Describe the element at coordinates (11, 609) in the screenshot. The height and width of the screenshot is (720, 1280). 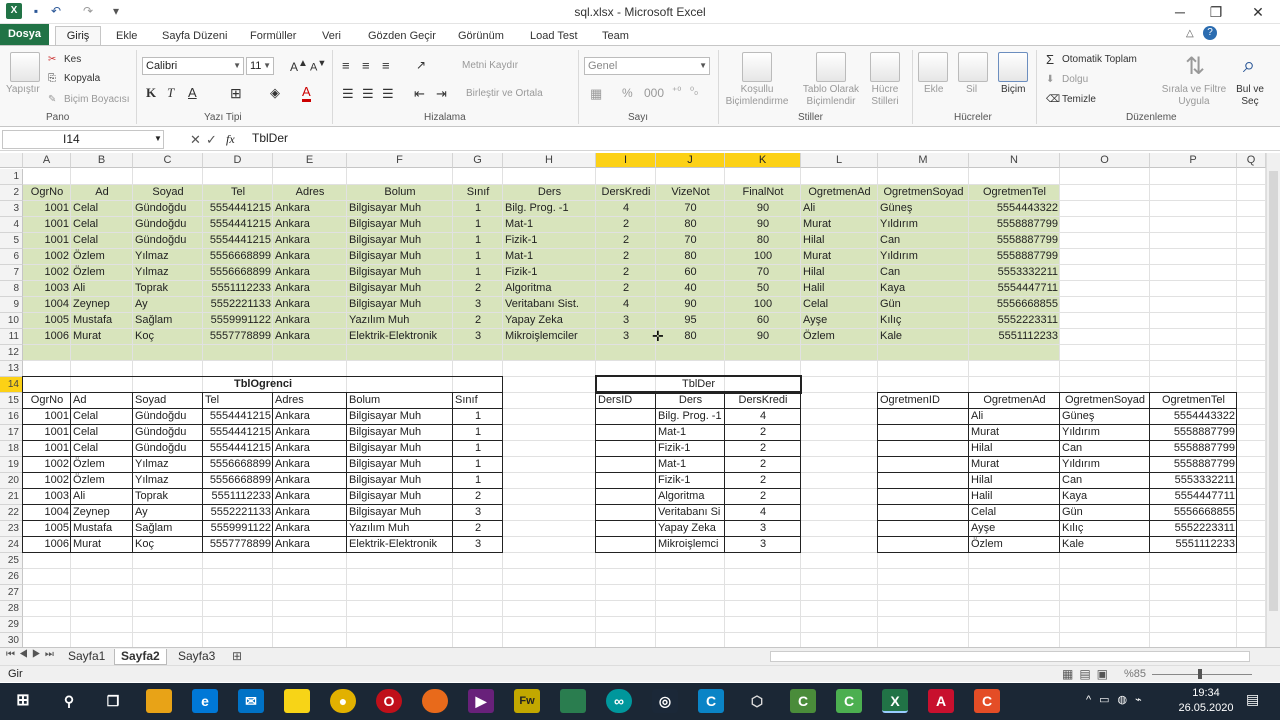
I see `row-header-28: 28` at that location.